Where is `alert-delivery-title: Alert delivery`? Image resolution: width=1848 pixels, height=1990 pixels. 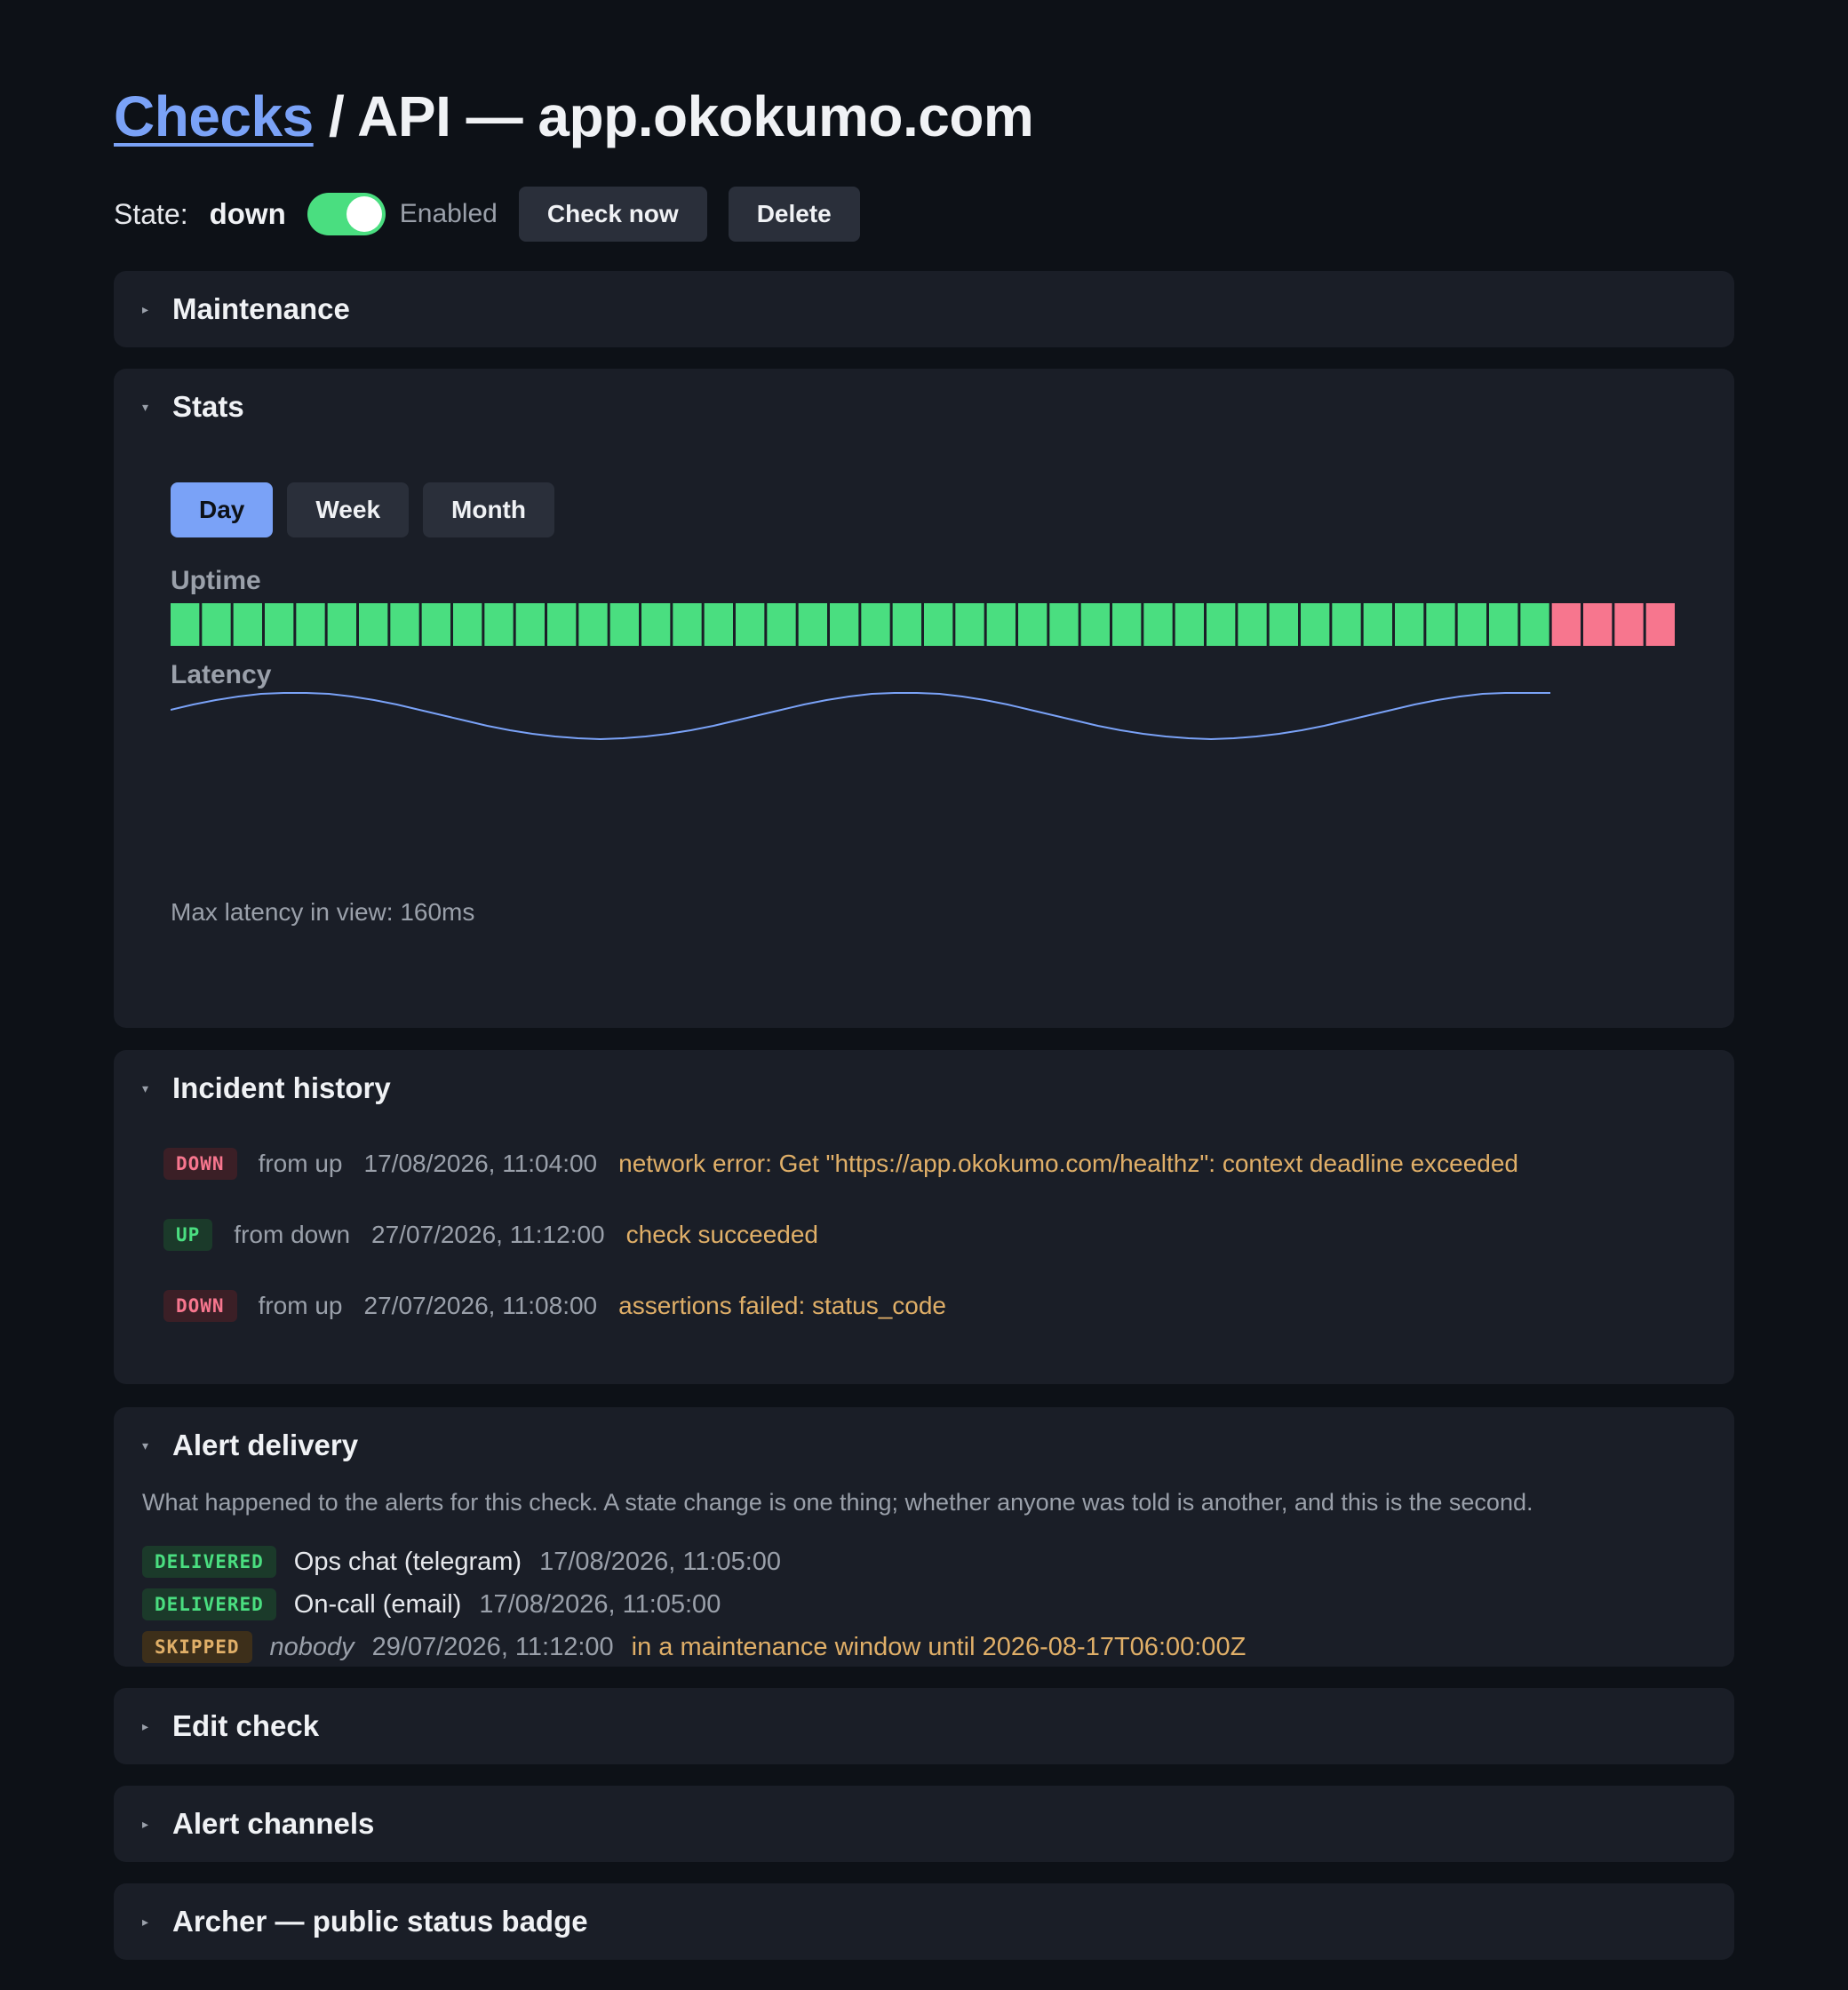
alert-delivery-title: Alert delivery is located at coordinates (265, 1445).